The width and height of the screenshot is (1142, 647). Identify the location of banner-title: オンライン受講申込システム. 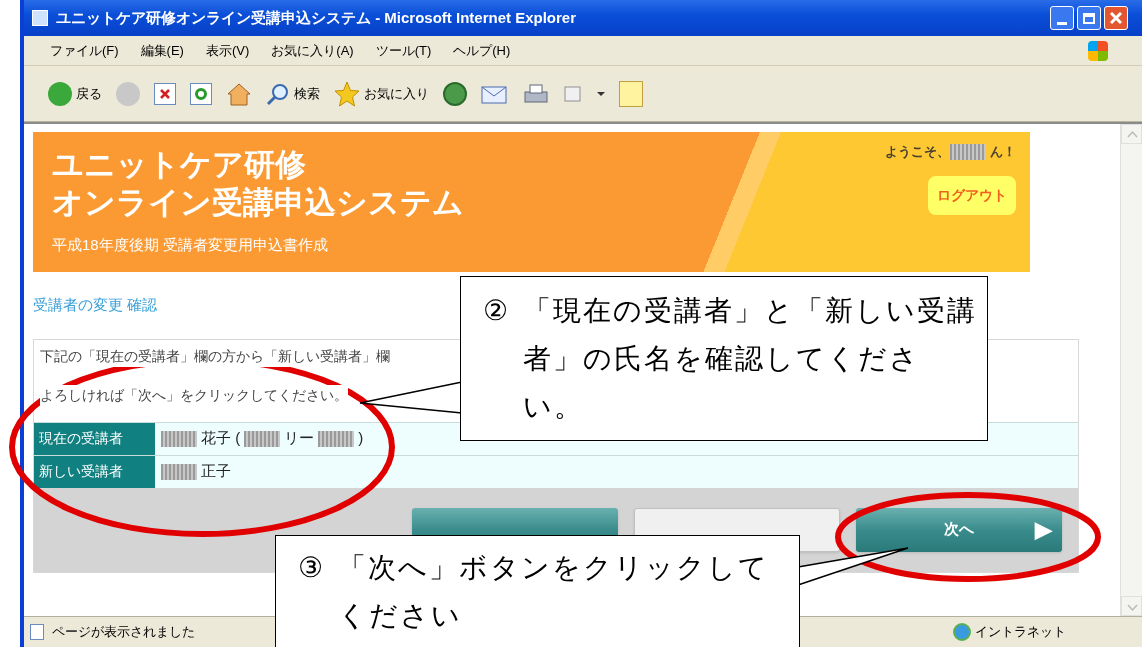
(258, 203).